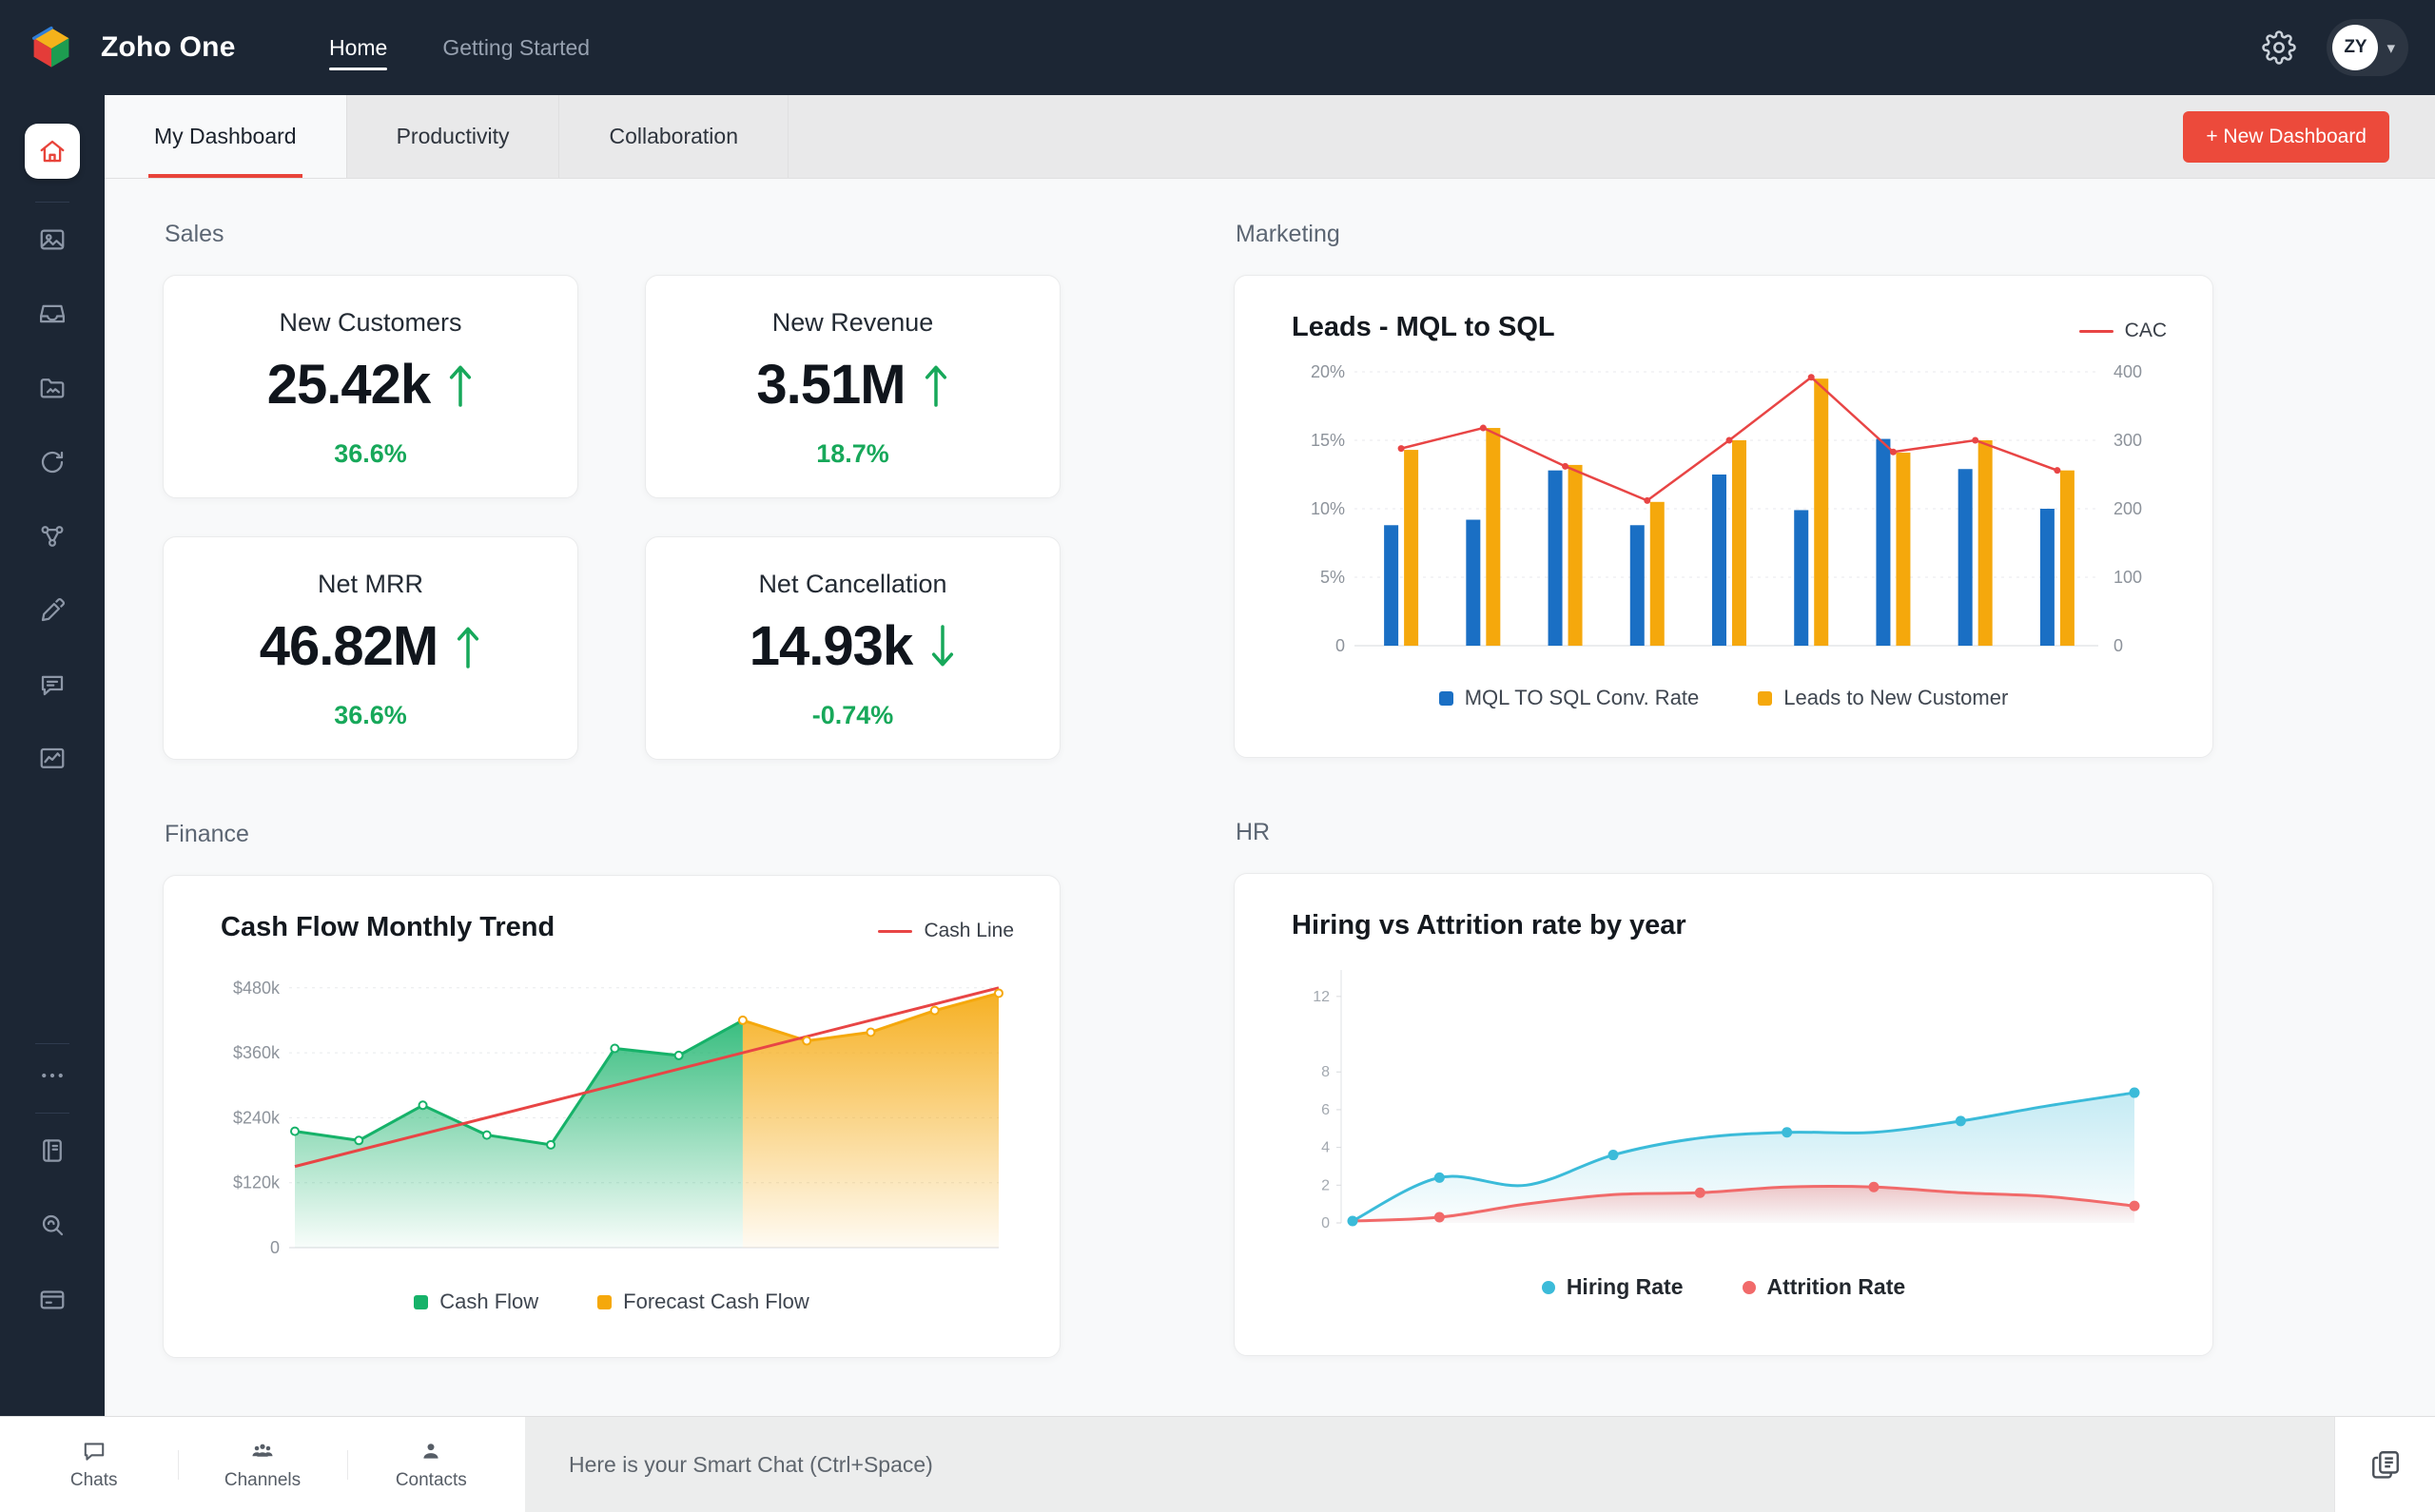 The width and height of the screenshot is (2435, 1512). I want to click on cac-label: CAC, so click(2145, 330).